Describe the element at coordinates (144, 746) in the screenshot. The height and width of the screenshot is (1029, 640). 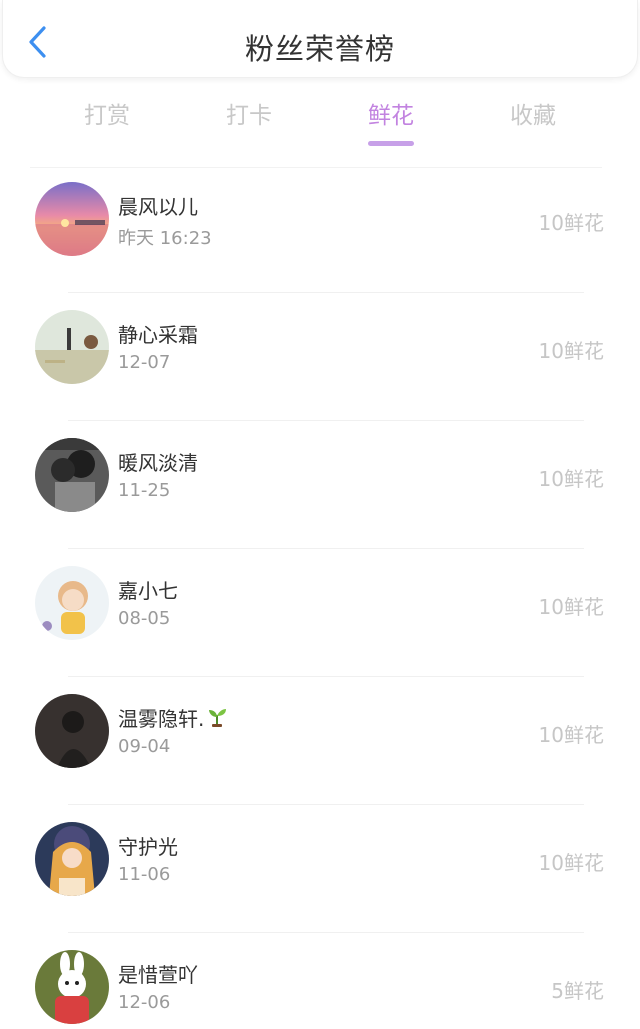
I see `fan-time: 09-04` at that location.